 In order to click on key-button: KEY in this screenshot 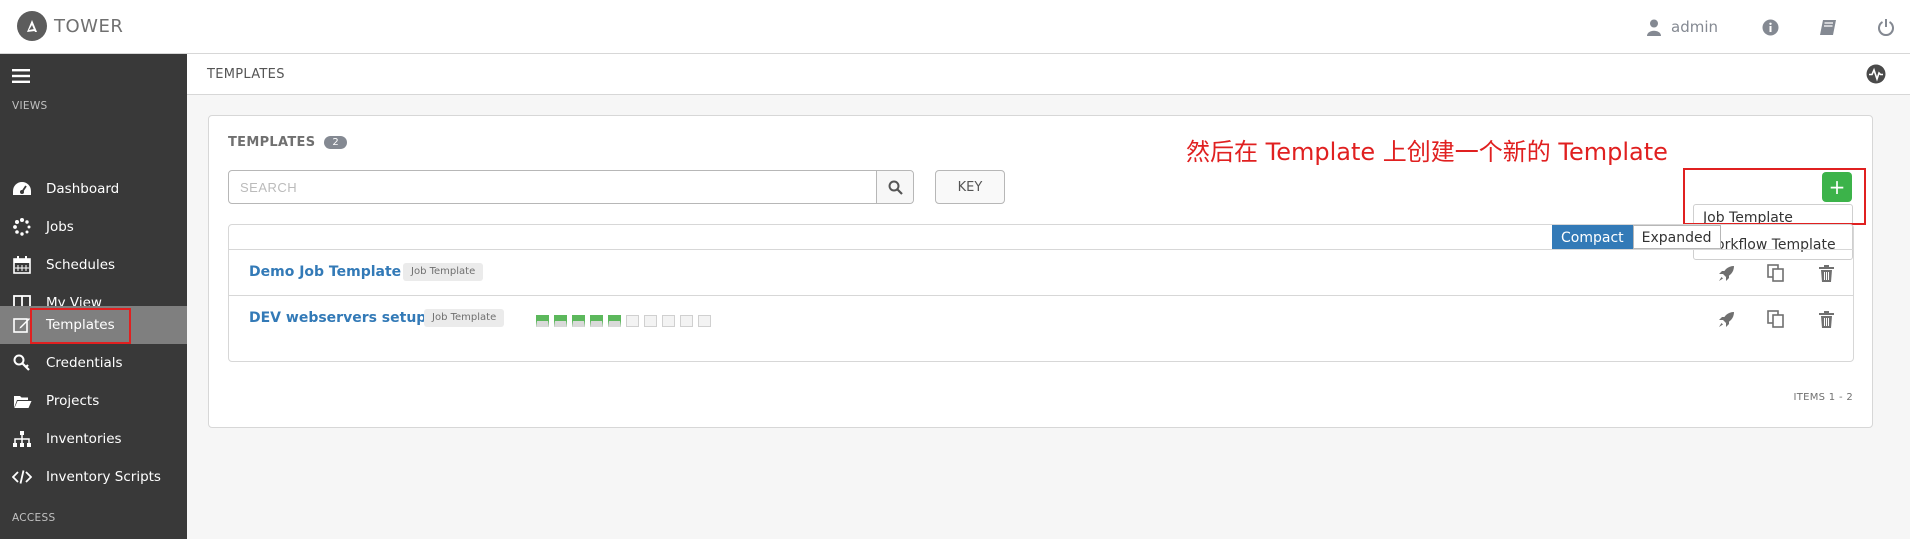, I will do `click(970, 187)`.